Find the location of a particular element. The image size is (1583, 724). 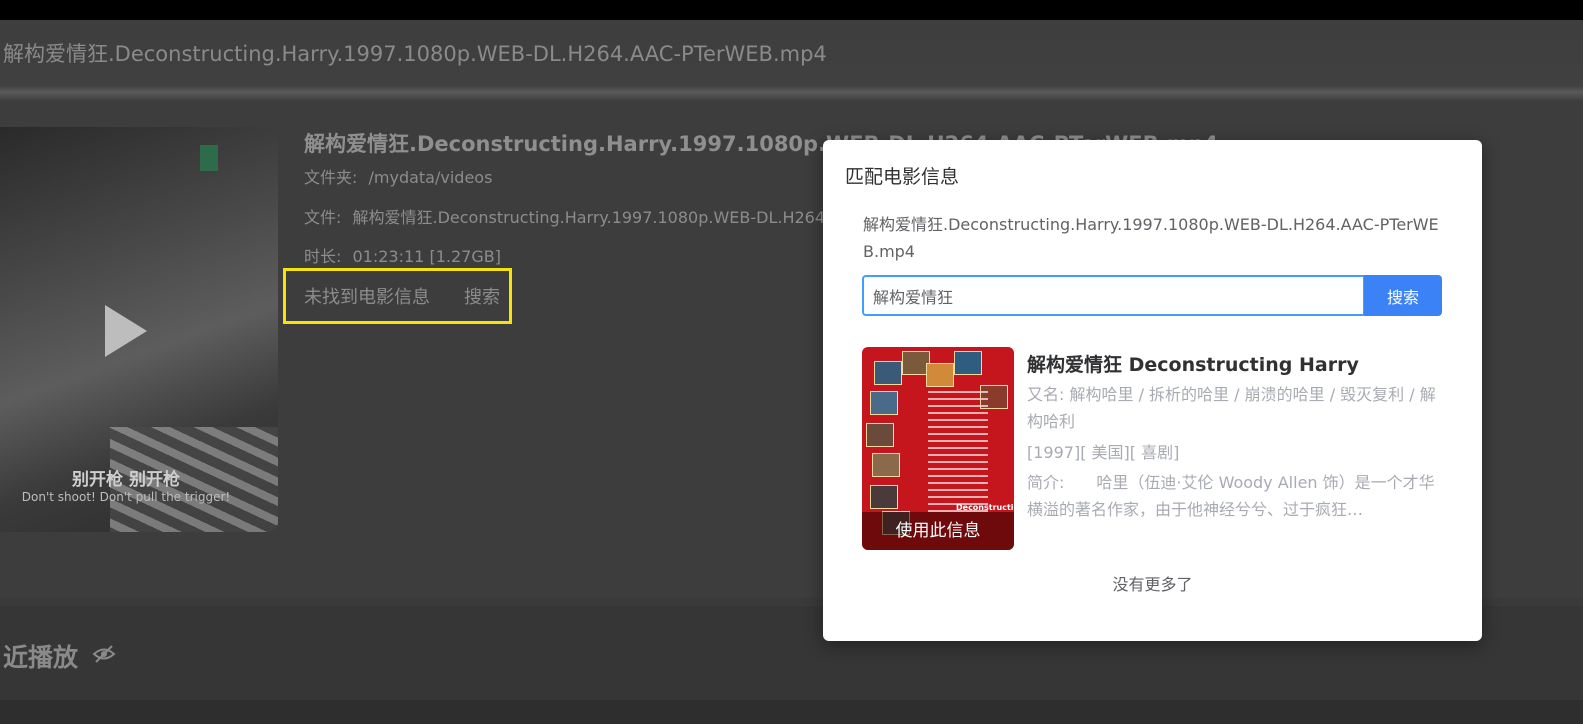

dialog-title: 匹配电影信息 is located at coordinates (902, 177).